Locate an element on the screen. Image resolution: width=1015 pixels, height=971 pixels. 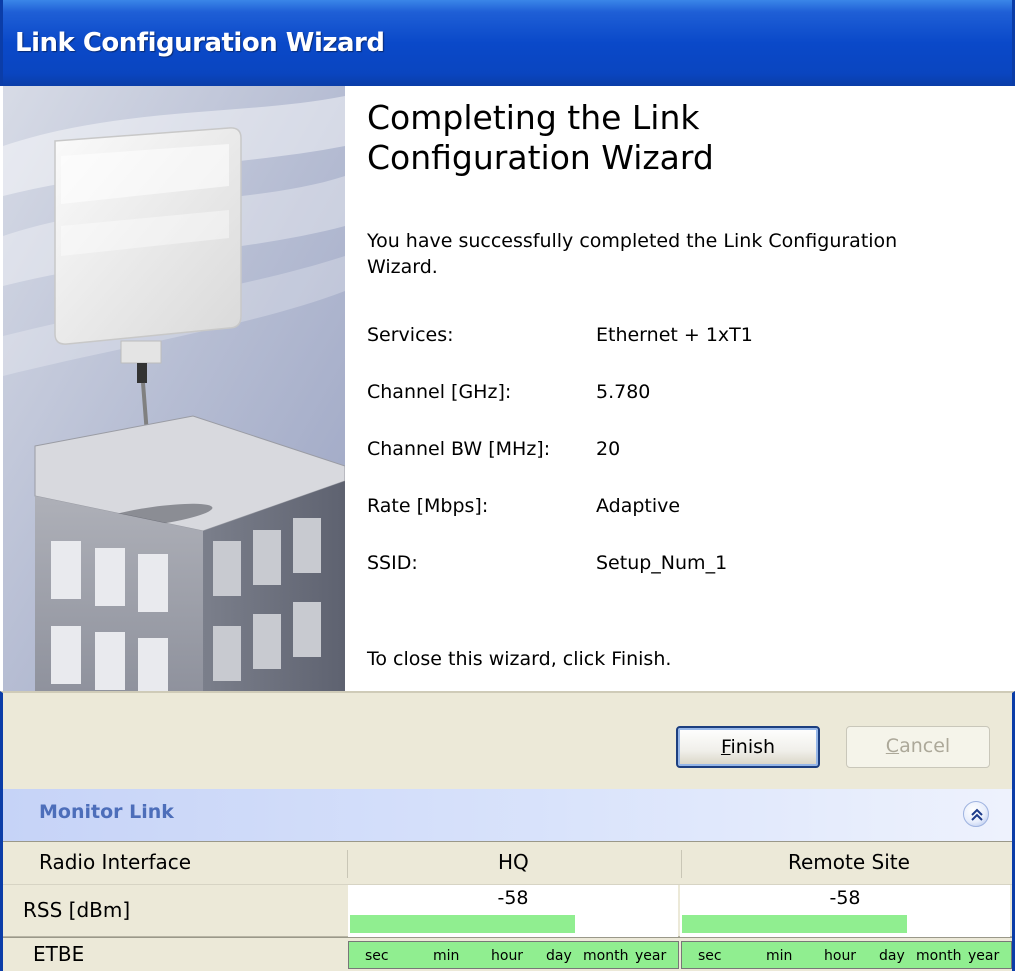
column-header-radio-interface: Radio Interface is located at coordinates (115, 862).